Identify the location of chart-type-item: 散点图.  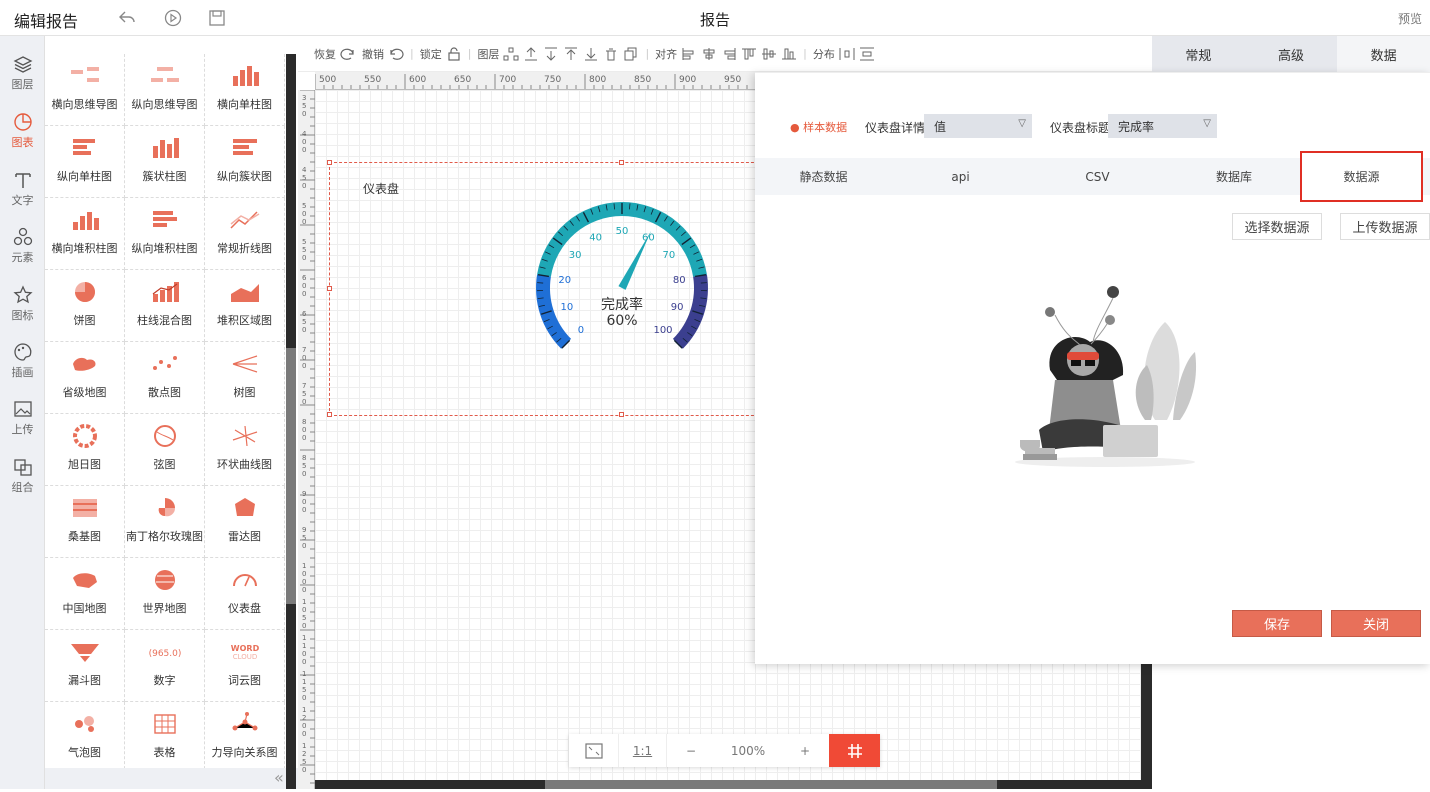
(165, 378).